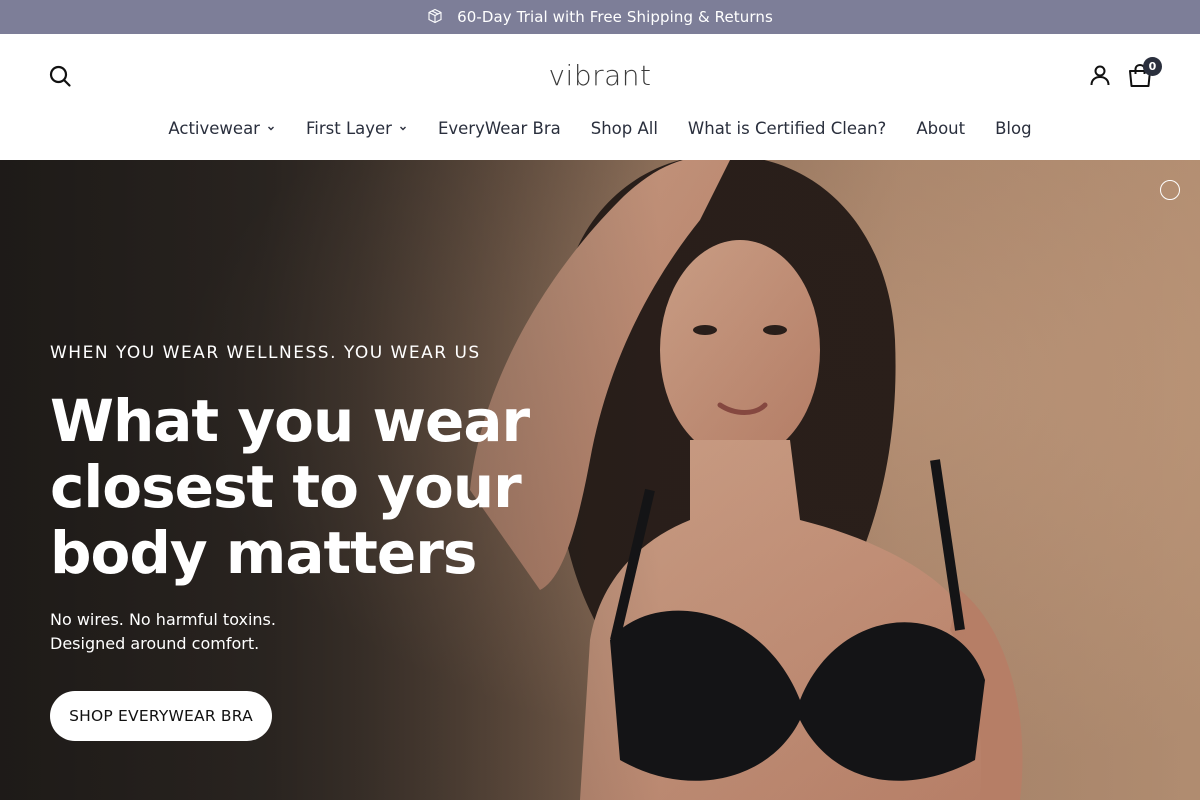 Image resolution: width=1200 pixels, height=800 pixels. What do you see at coordinates (214, 128) in the screenshot?
I see `nav-item-label: Activewear` at bounding box center [214, 128].